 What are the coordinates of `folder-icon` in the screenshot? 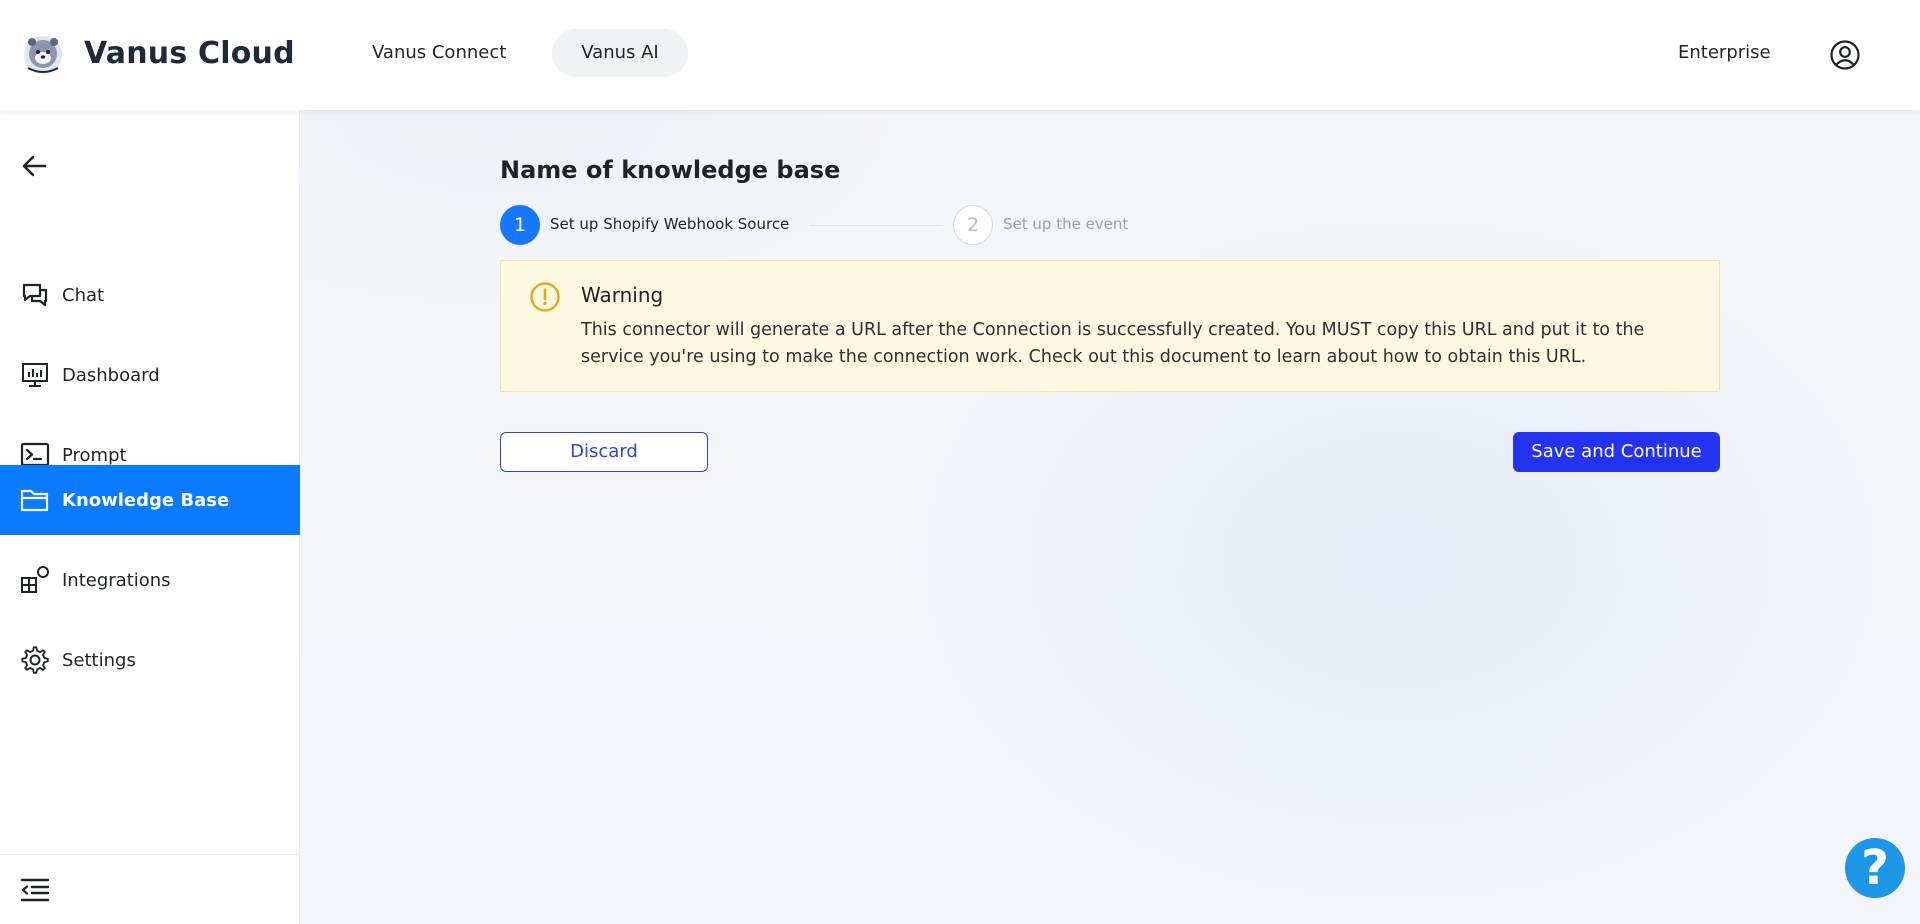 It's located at (35, 500).